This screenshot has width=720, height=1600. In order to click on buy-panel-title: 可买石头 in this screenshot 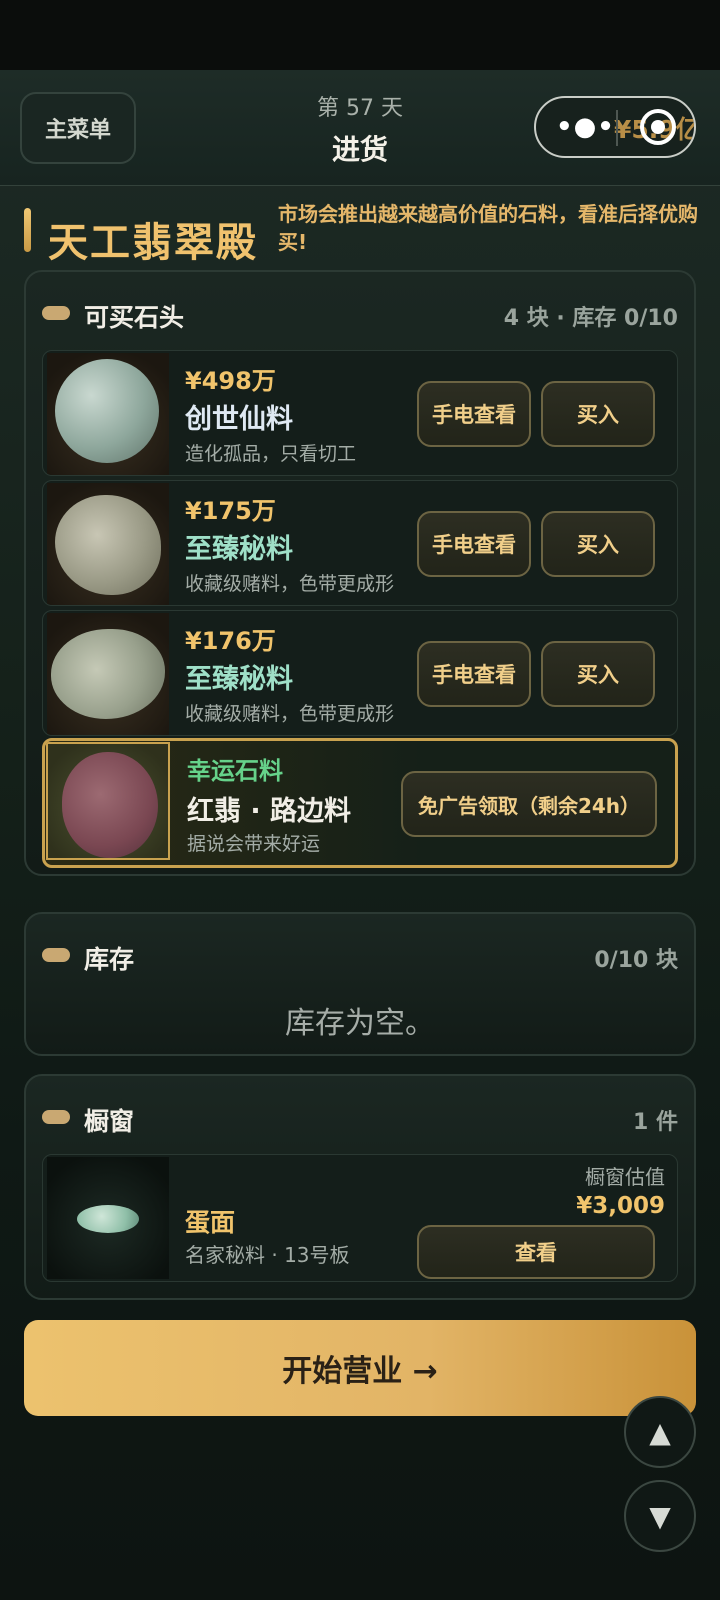, I will do `click(134, 317)`.